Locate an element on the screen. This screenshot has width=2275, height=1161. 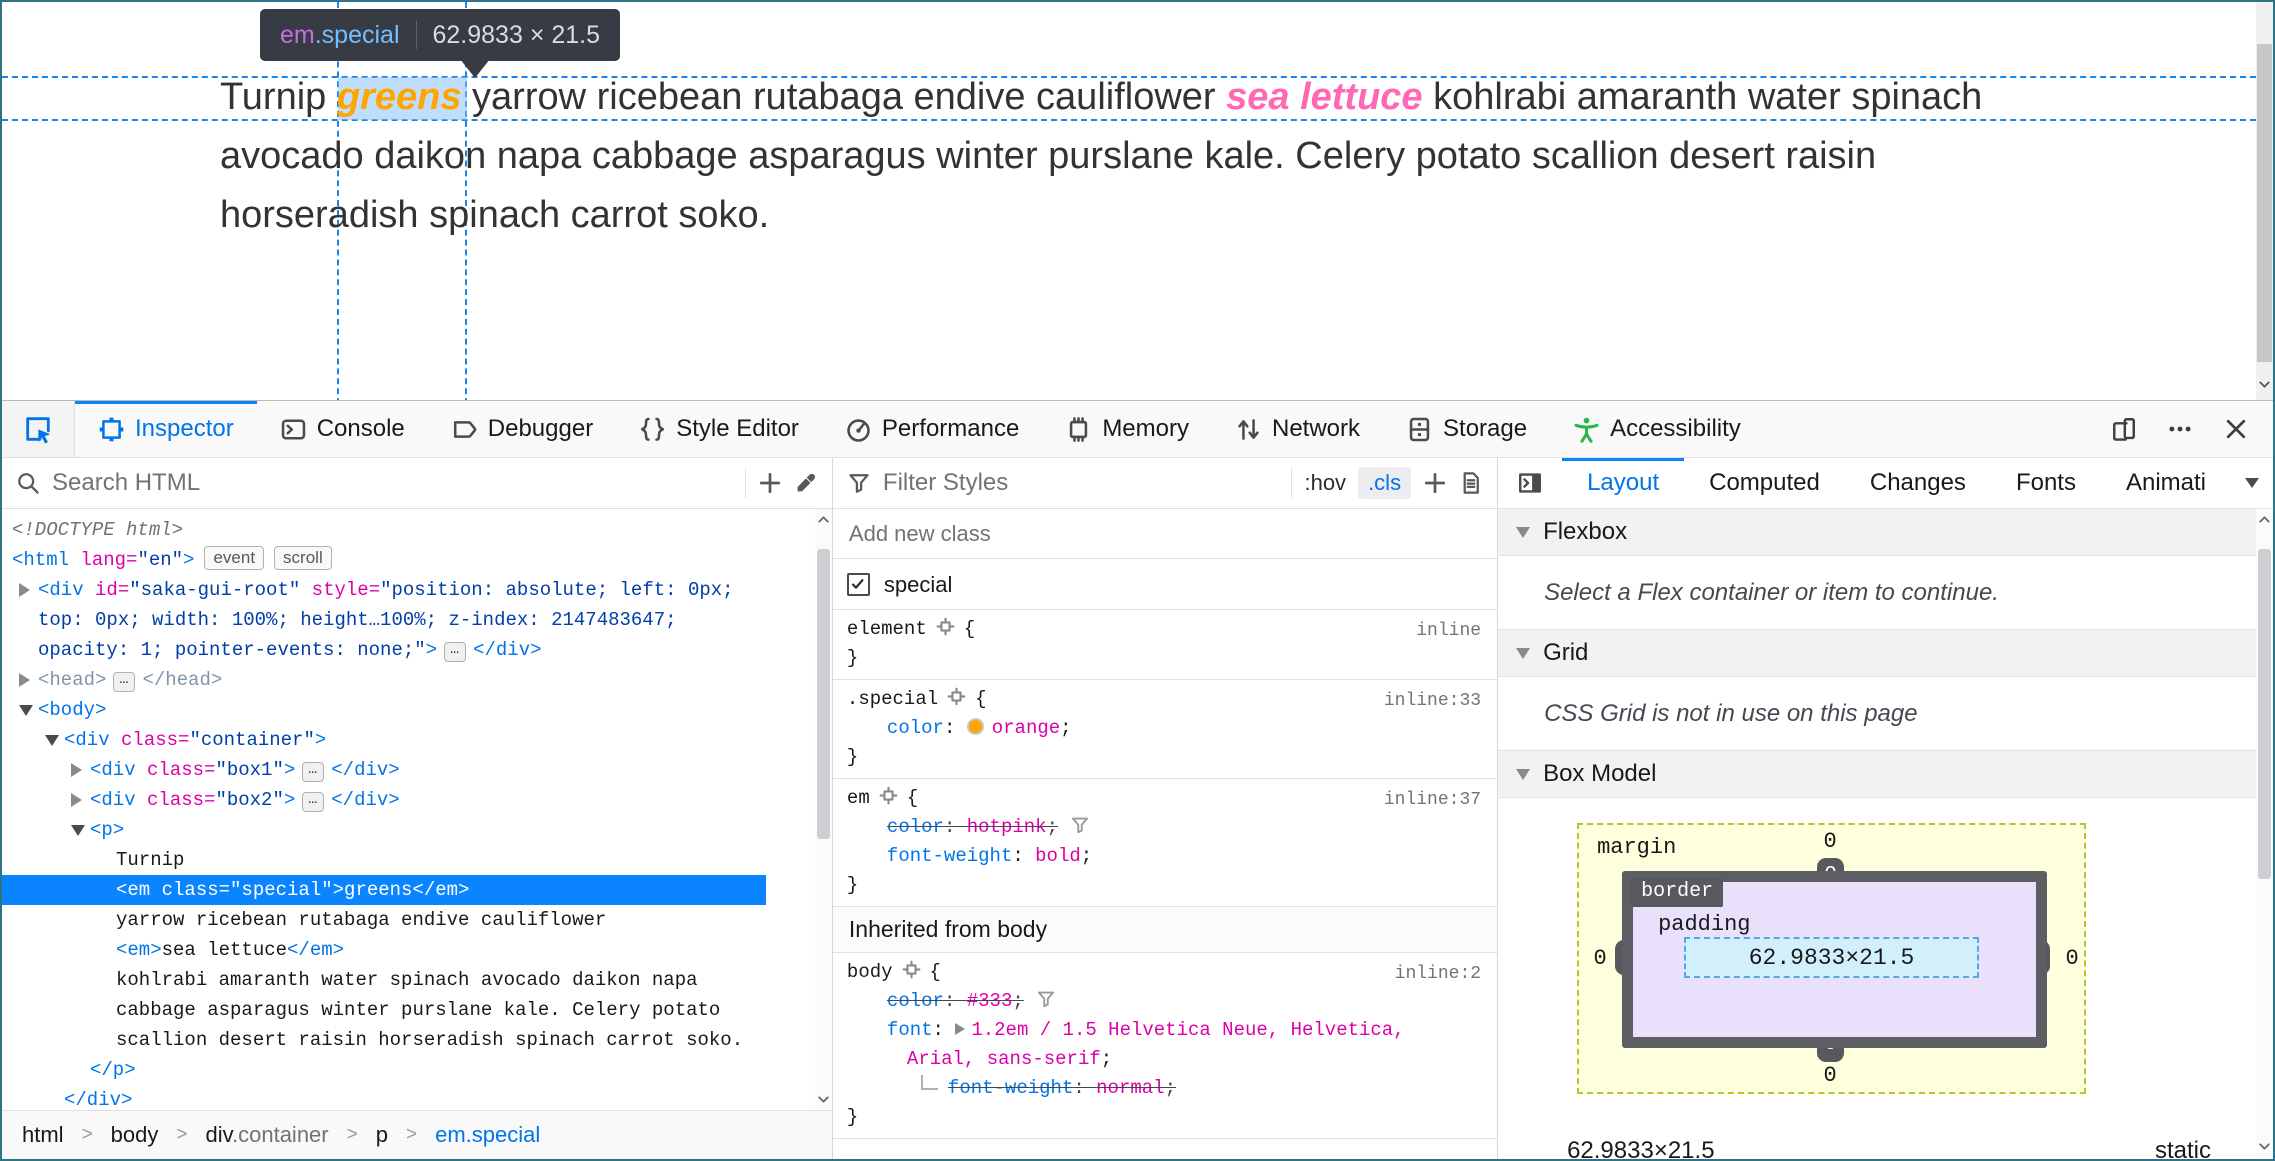
breadcrumb-item: body is located at coordinates (135, 1135).